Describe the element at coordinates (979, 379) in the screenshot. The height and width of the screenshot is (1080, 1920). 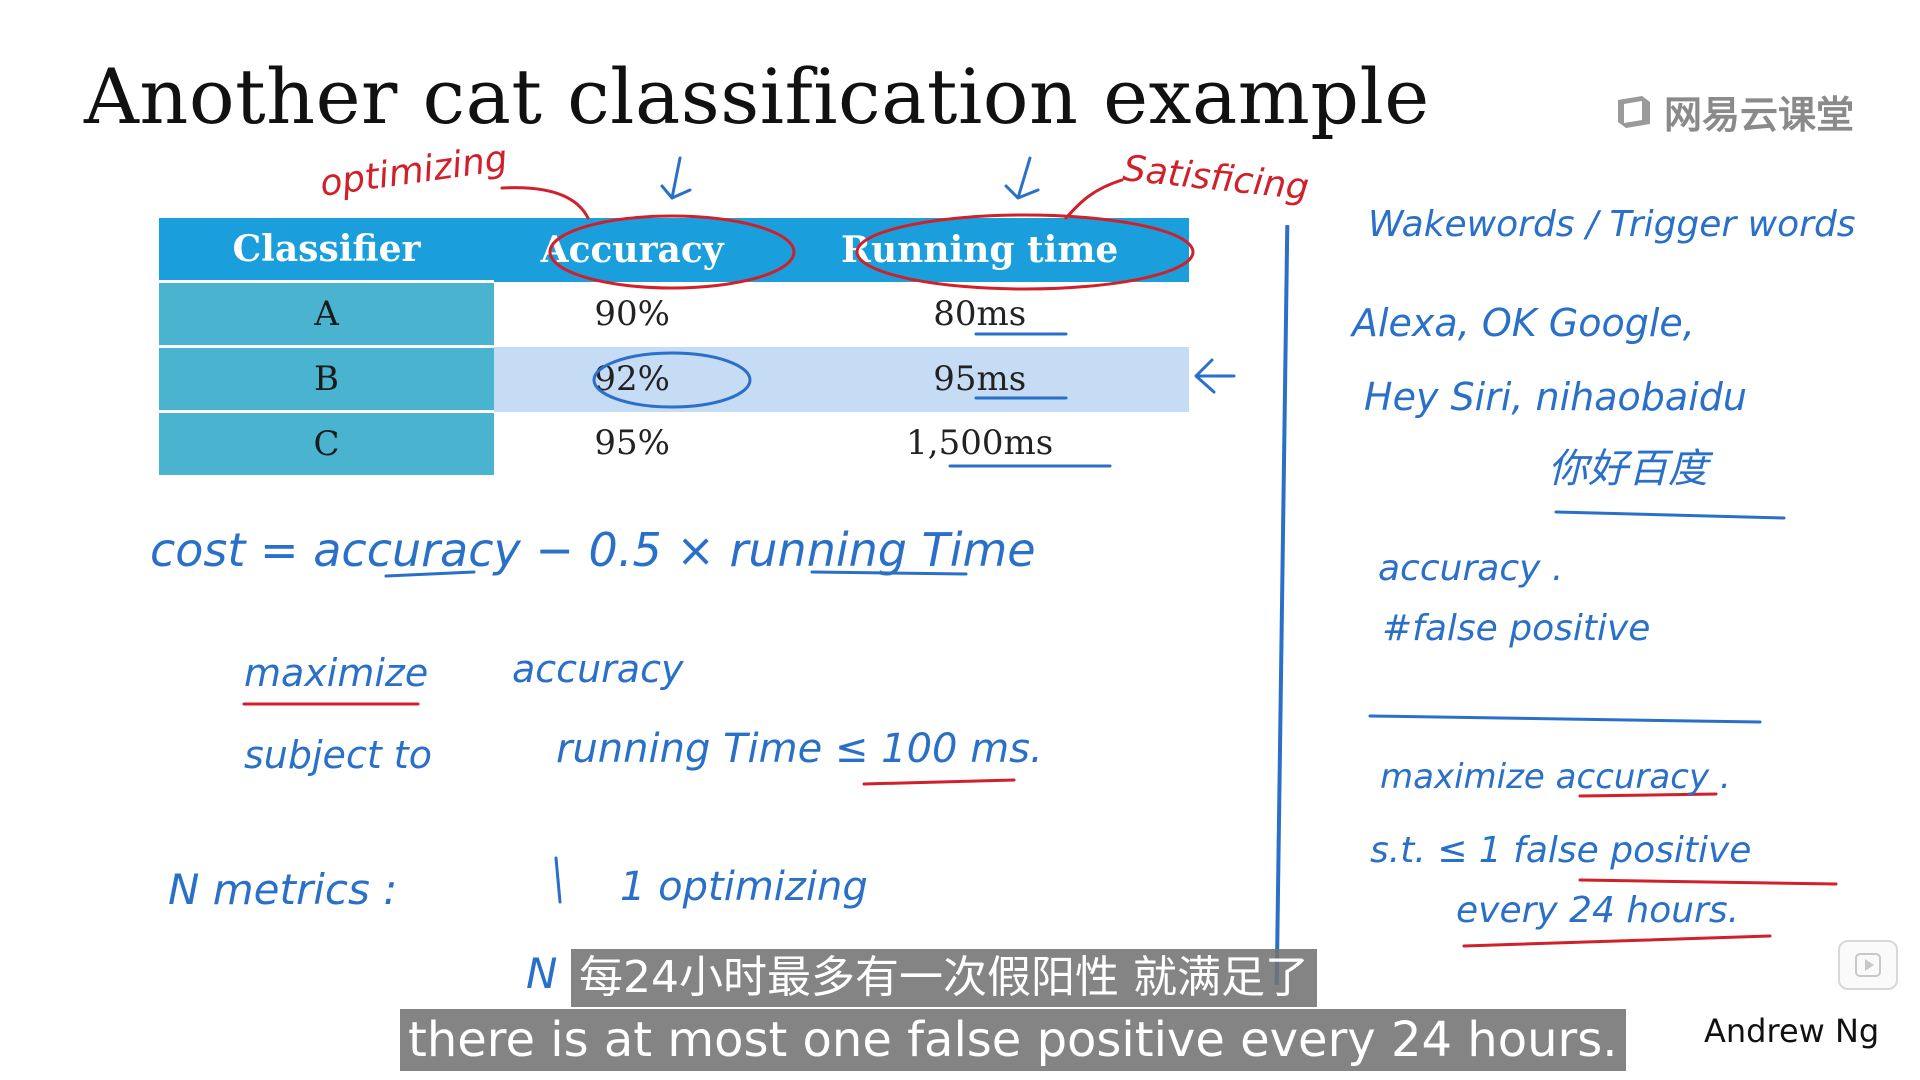
I see `cell-running-time: 95ms` at that location.